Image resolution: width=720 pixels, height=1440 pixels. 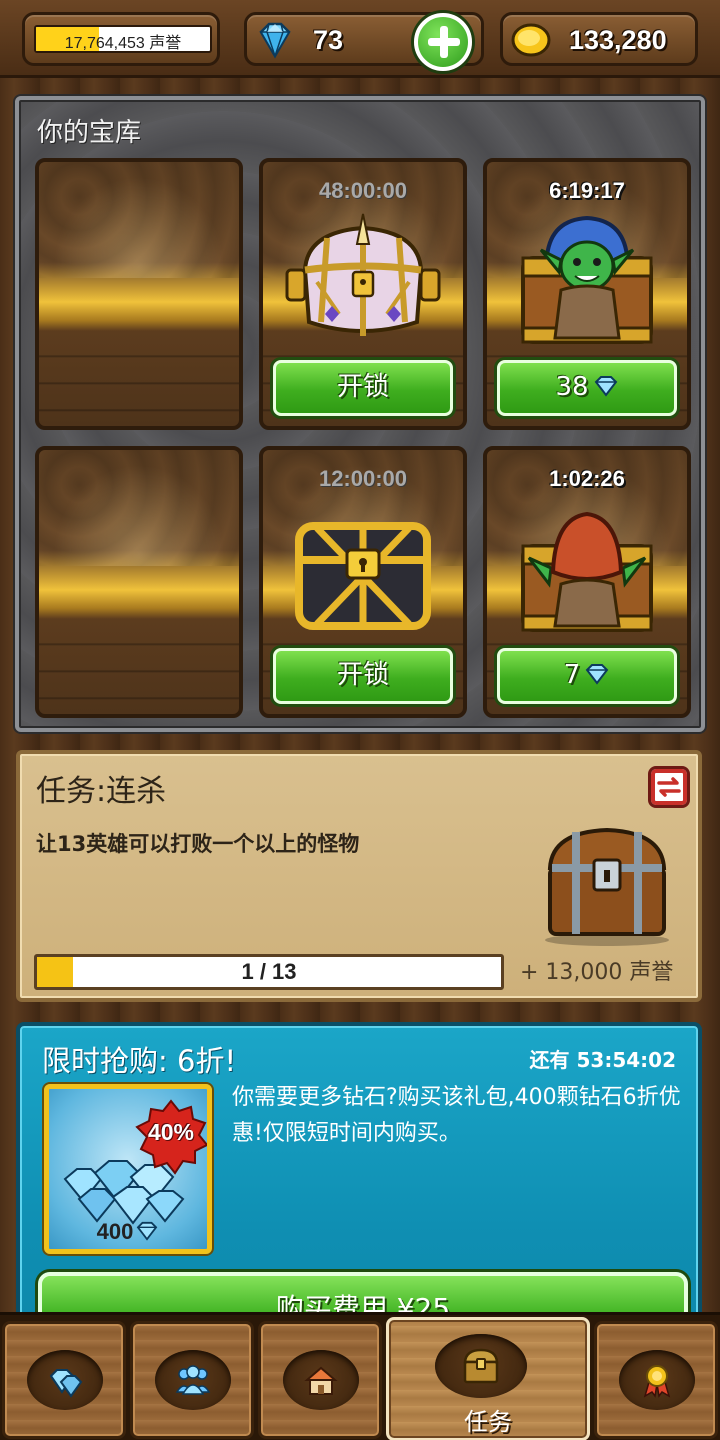 I want to click on chest-timer: 1:02:26, so click(x=587, y=478).